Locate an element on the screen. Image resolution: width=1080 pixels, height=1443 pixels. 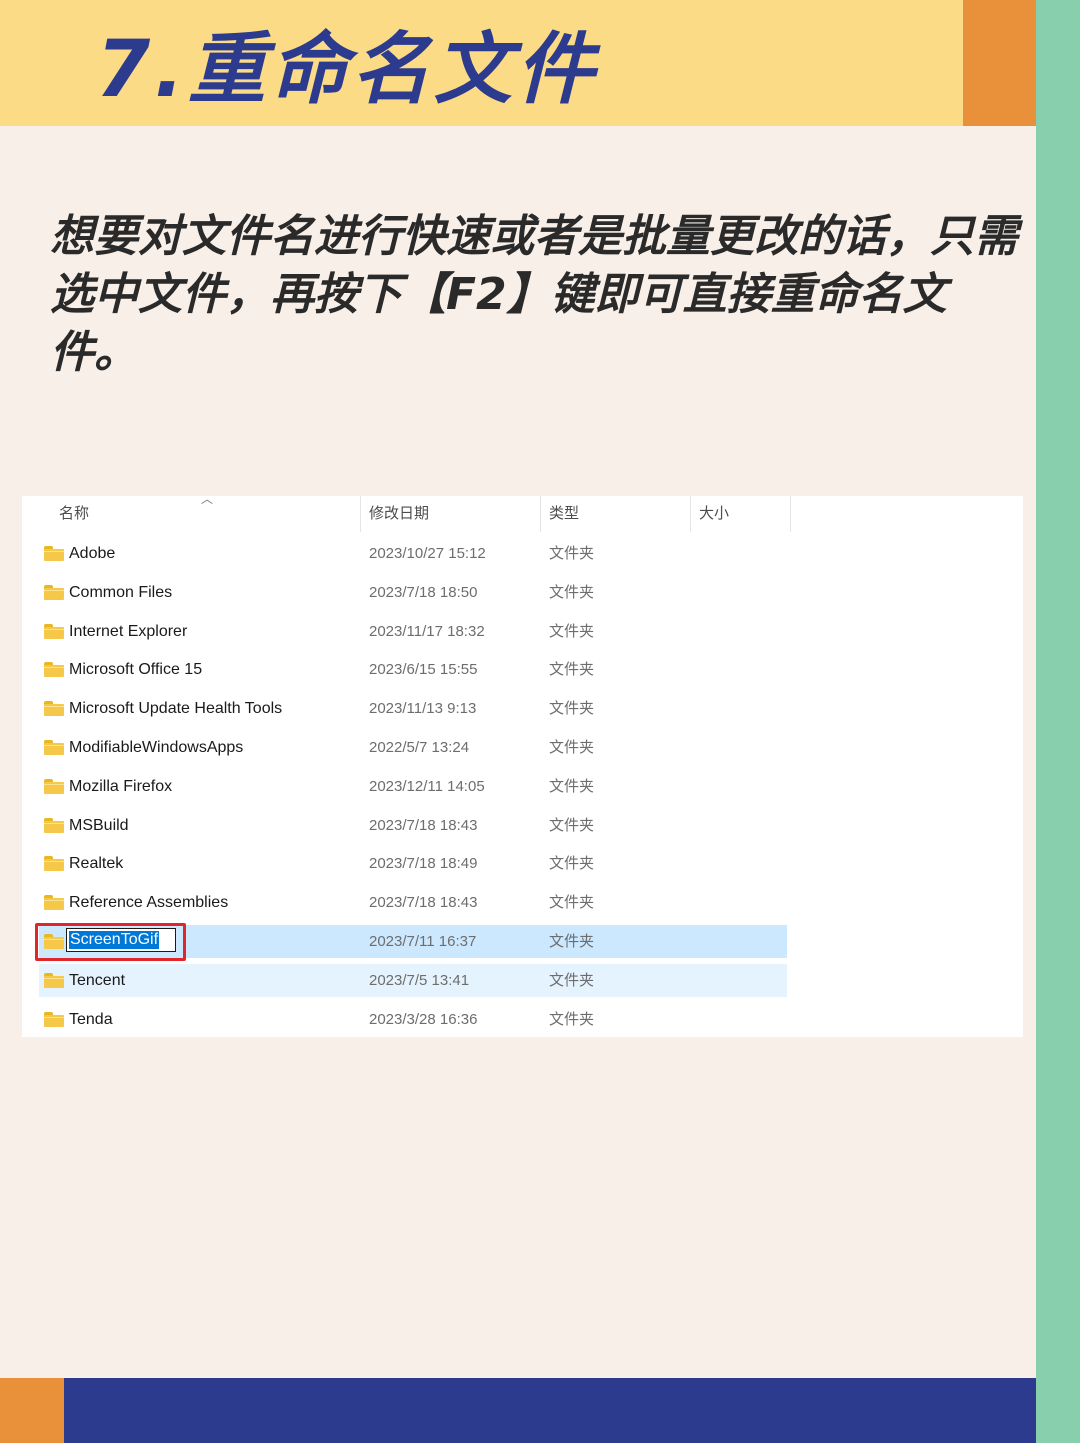
table-row: Mozilla Firefox 2023/12/11 14:05 文件夹 is located at coordinates (522, 787).